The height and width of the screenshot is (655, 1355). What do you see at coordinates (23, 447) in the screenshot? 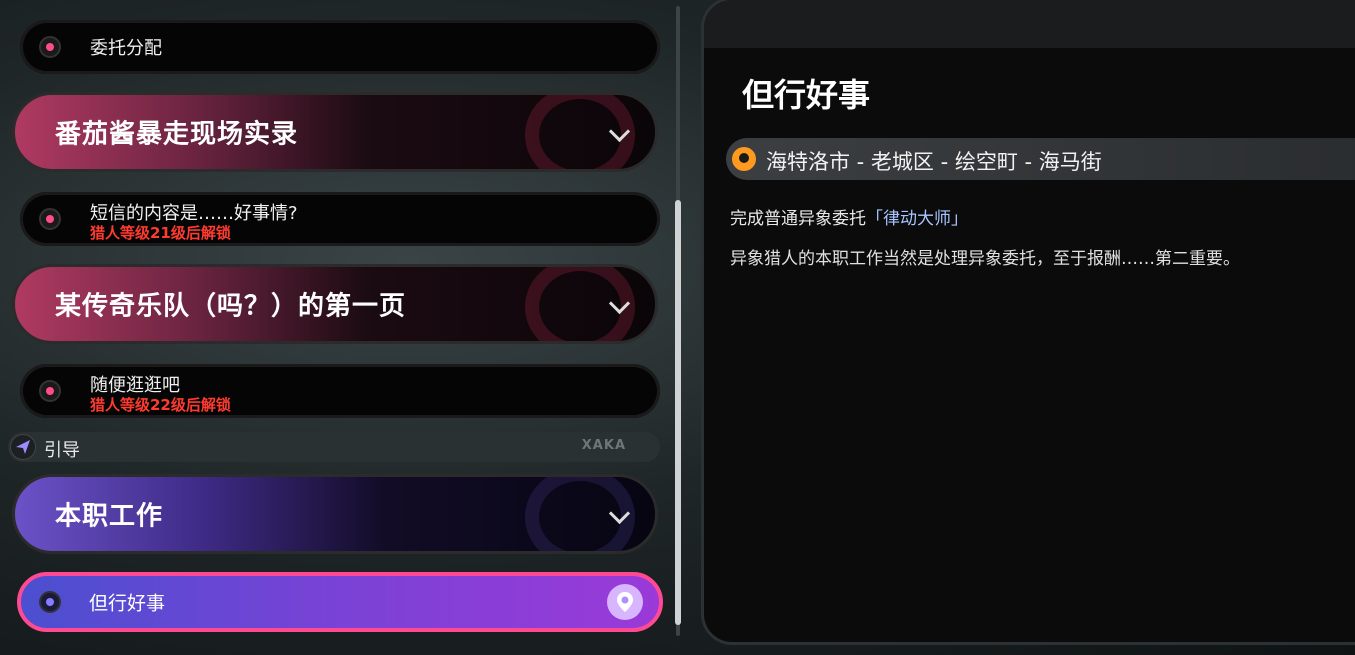
I see `paper-plane-icon` at bounding box center [23, 447].